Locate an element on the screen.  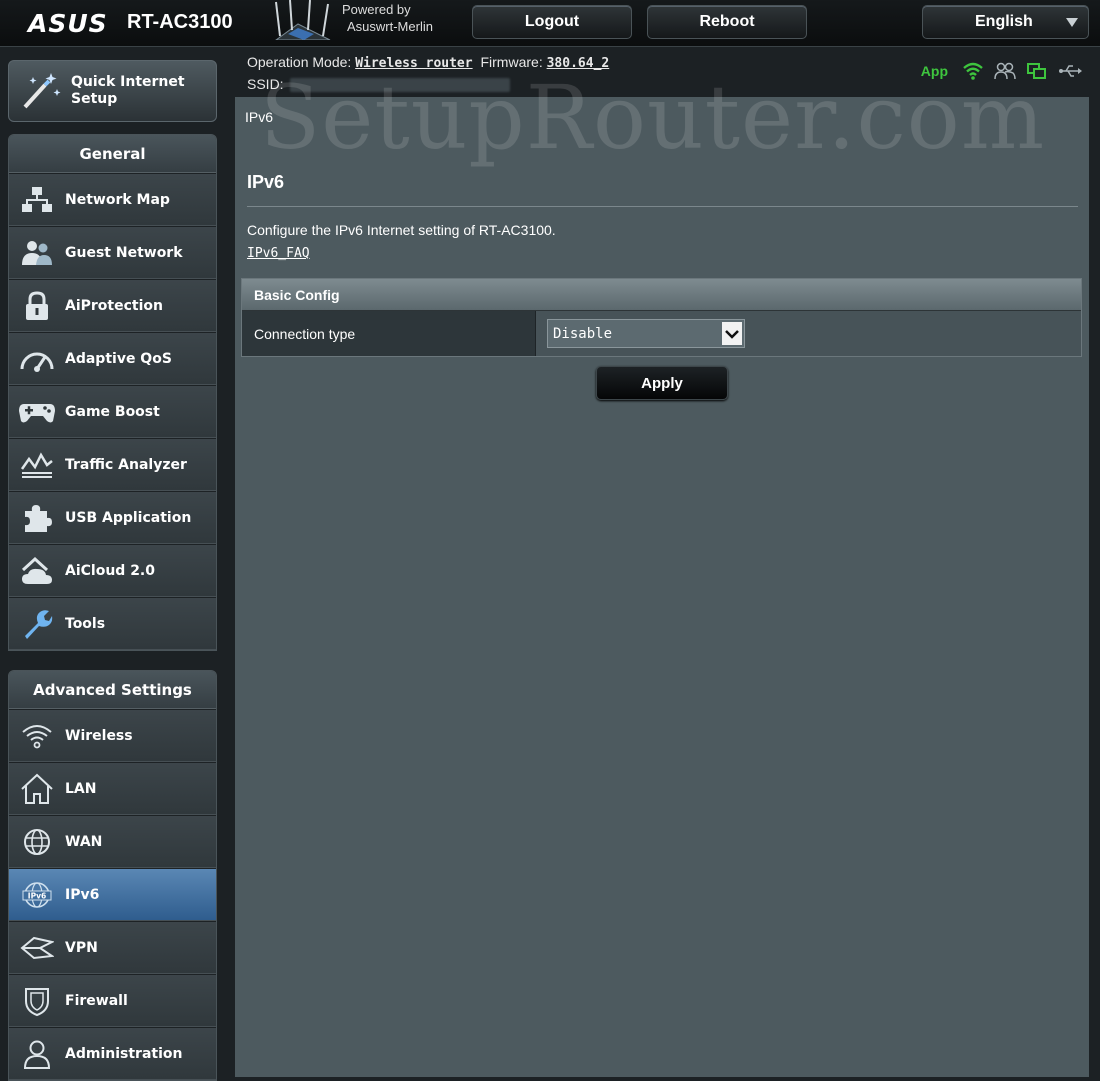
language-select: English is located at coordinates (1005, 22).